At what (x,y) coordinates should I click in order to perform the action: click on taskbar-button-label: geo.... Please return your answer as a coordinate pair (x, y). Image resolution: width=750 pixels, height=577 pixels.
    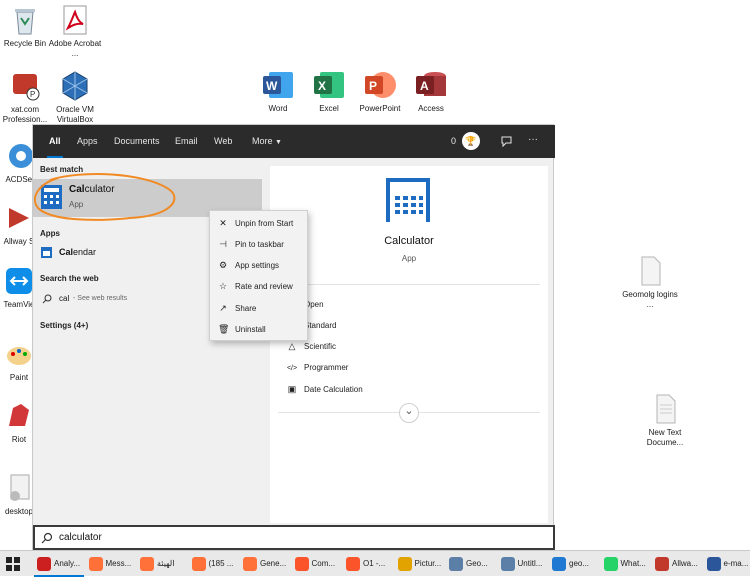
    Looking at the image, I should click on (579, 563).